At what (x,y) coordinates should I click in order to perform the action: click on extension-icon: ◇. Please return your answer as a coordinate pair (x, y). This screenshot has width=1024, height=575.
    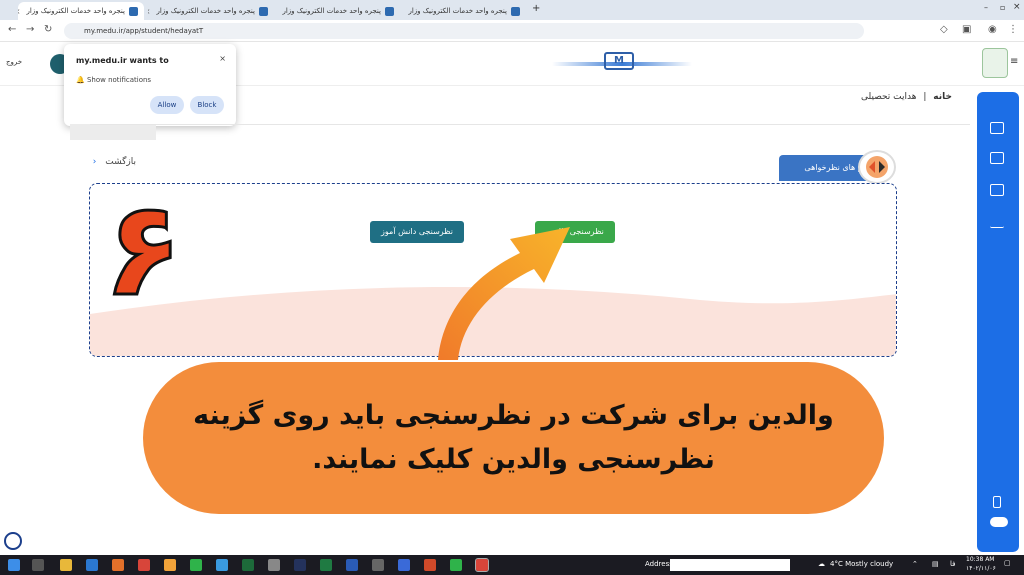
    Looking at the image, I should click on (944, 29).